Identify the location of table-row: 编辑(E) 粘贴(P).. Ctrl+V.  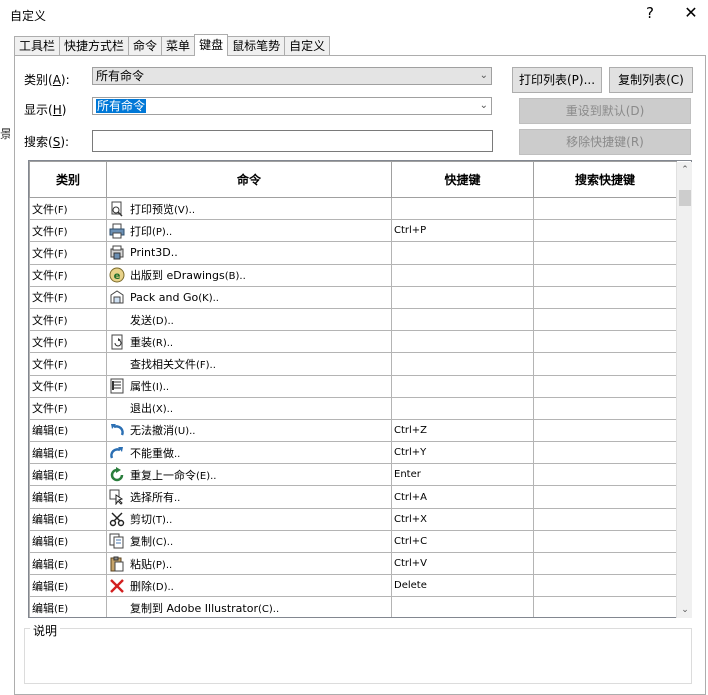
(353, 563).